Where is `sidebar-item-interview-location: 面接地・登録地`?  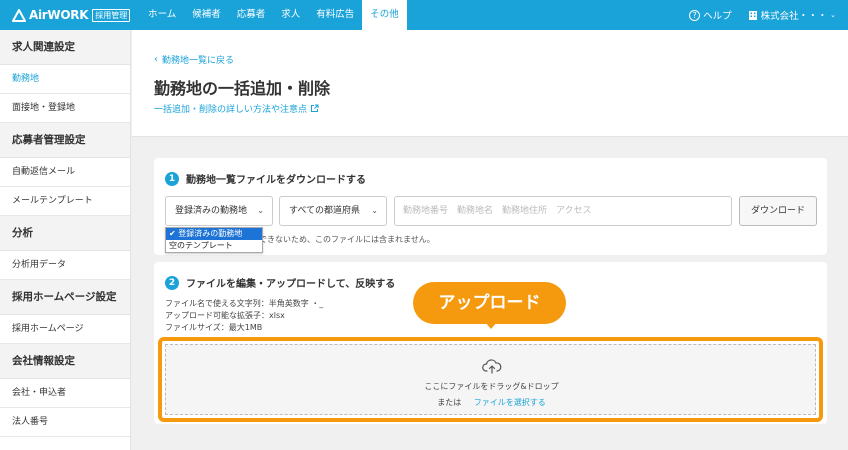 sidebar-item-interview-location: 面接地・登録地 is located at coordinates (65, 108).